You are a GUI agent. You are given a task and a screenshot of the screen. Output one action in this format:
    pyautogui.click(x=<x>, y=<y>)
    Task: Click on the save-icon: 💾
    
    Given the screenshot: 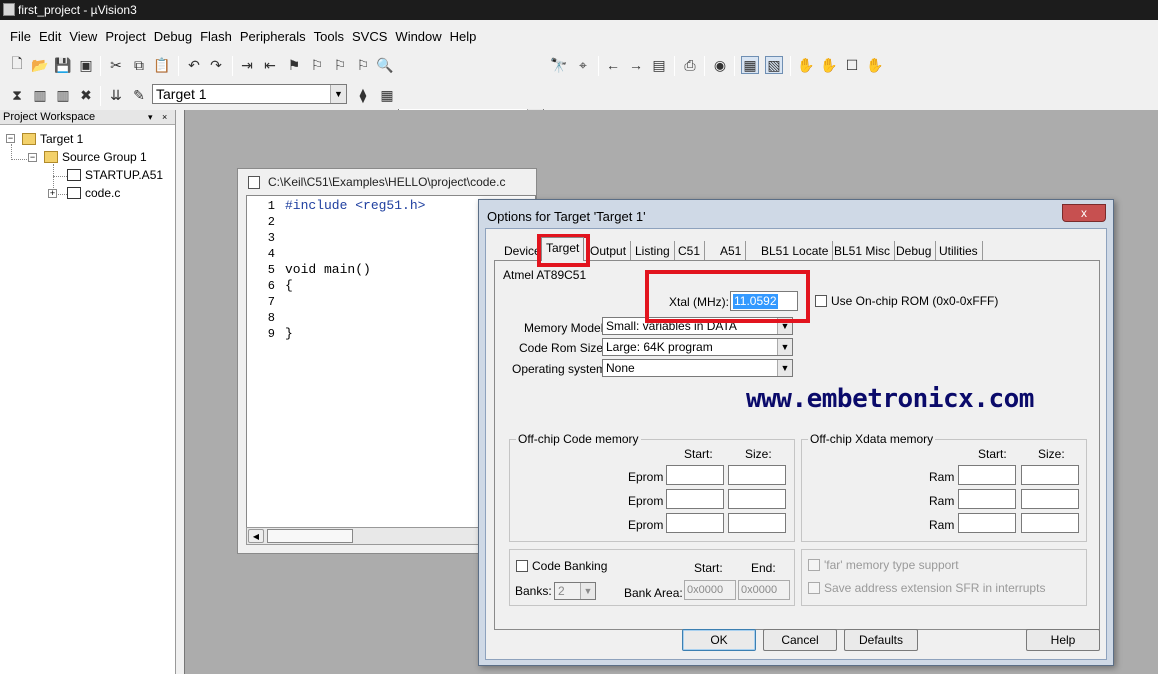 What is the action you would take?
    pyautogui.click(x=63, y=65)
    